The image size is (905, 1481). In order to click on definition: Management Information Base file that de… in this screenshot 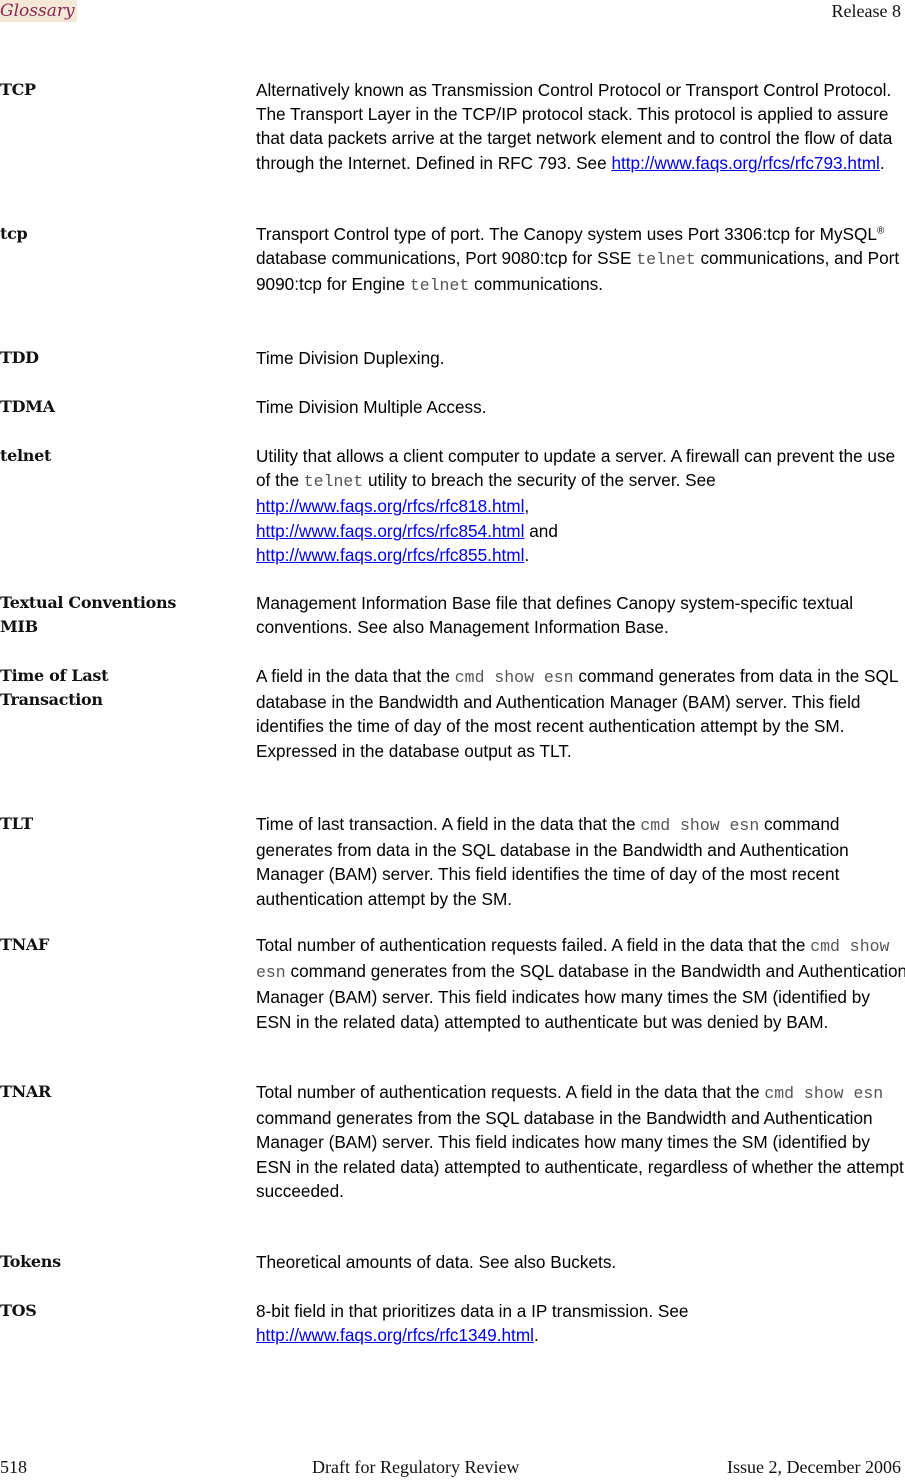, I will do `click(555, 615)`.